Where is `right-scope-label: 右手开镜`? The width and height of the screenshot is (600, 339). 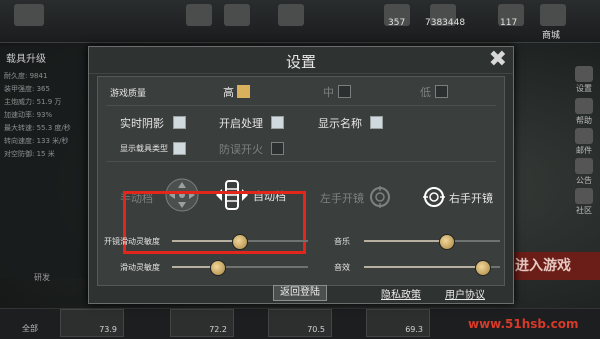
right-scope-label: 右手开镜 is located at coordinates (471, 198).